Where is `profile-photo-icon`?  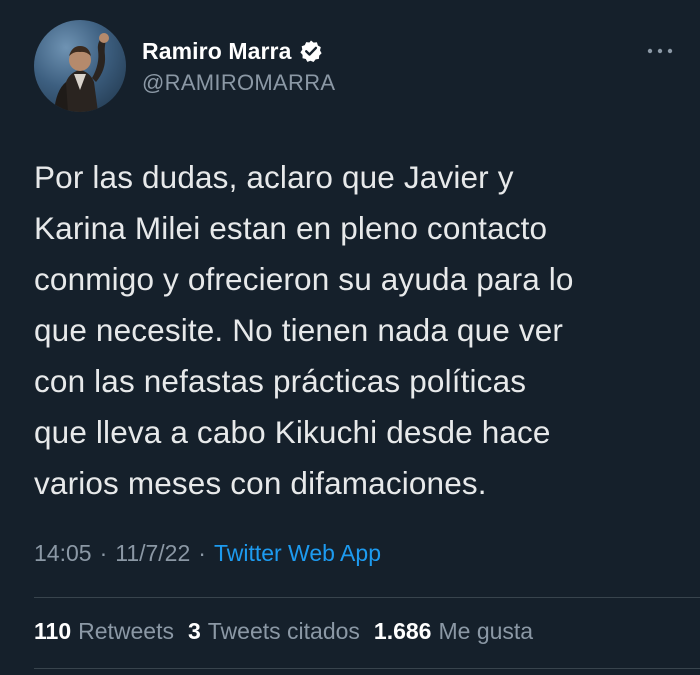 profile-photo-icon is located at coordinates (81, 72).